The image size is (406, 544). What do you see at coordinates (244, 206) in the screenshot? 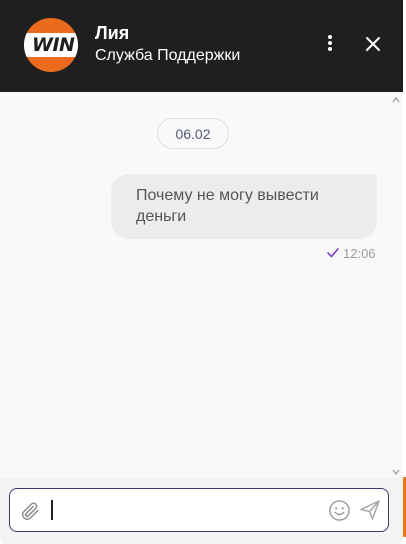
I see `outgoing-message-bubble: Почему не могу вывести деньги` at bounding box center [244, 206].